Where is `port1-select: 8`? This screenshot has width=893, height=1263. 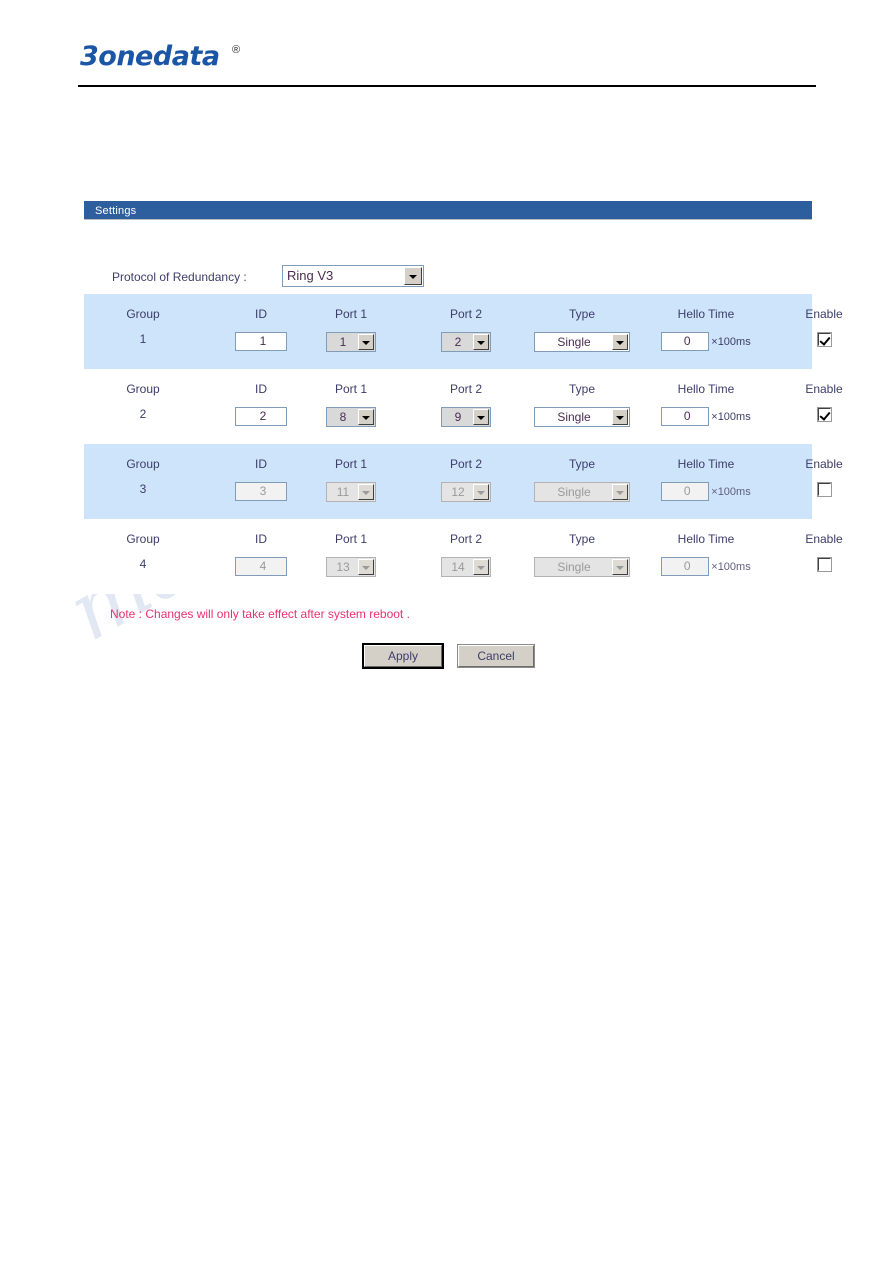
port1-select: 8 is located at coordinates (351, 417).